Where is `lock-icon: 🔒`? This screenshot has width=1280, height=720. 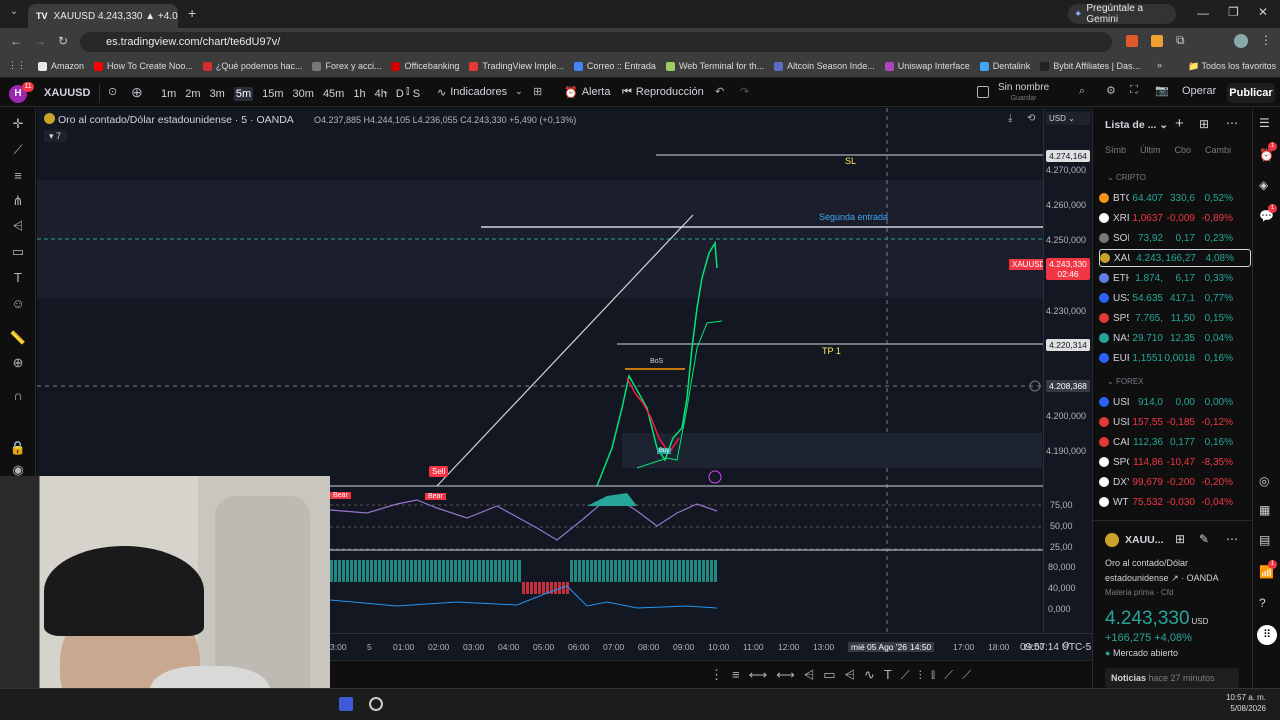 lock-icon: 🔒 is located at coordinates (18, 448).